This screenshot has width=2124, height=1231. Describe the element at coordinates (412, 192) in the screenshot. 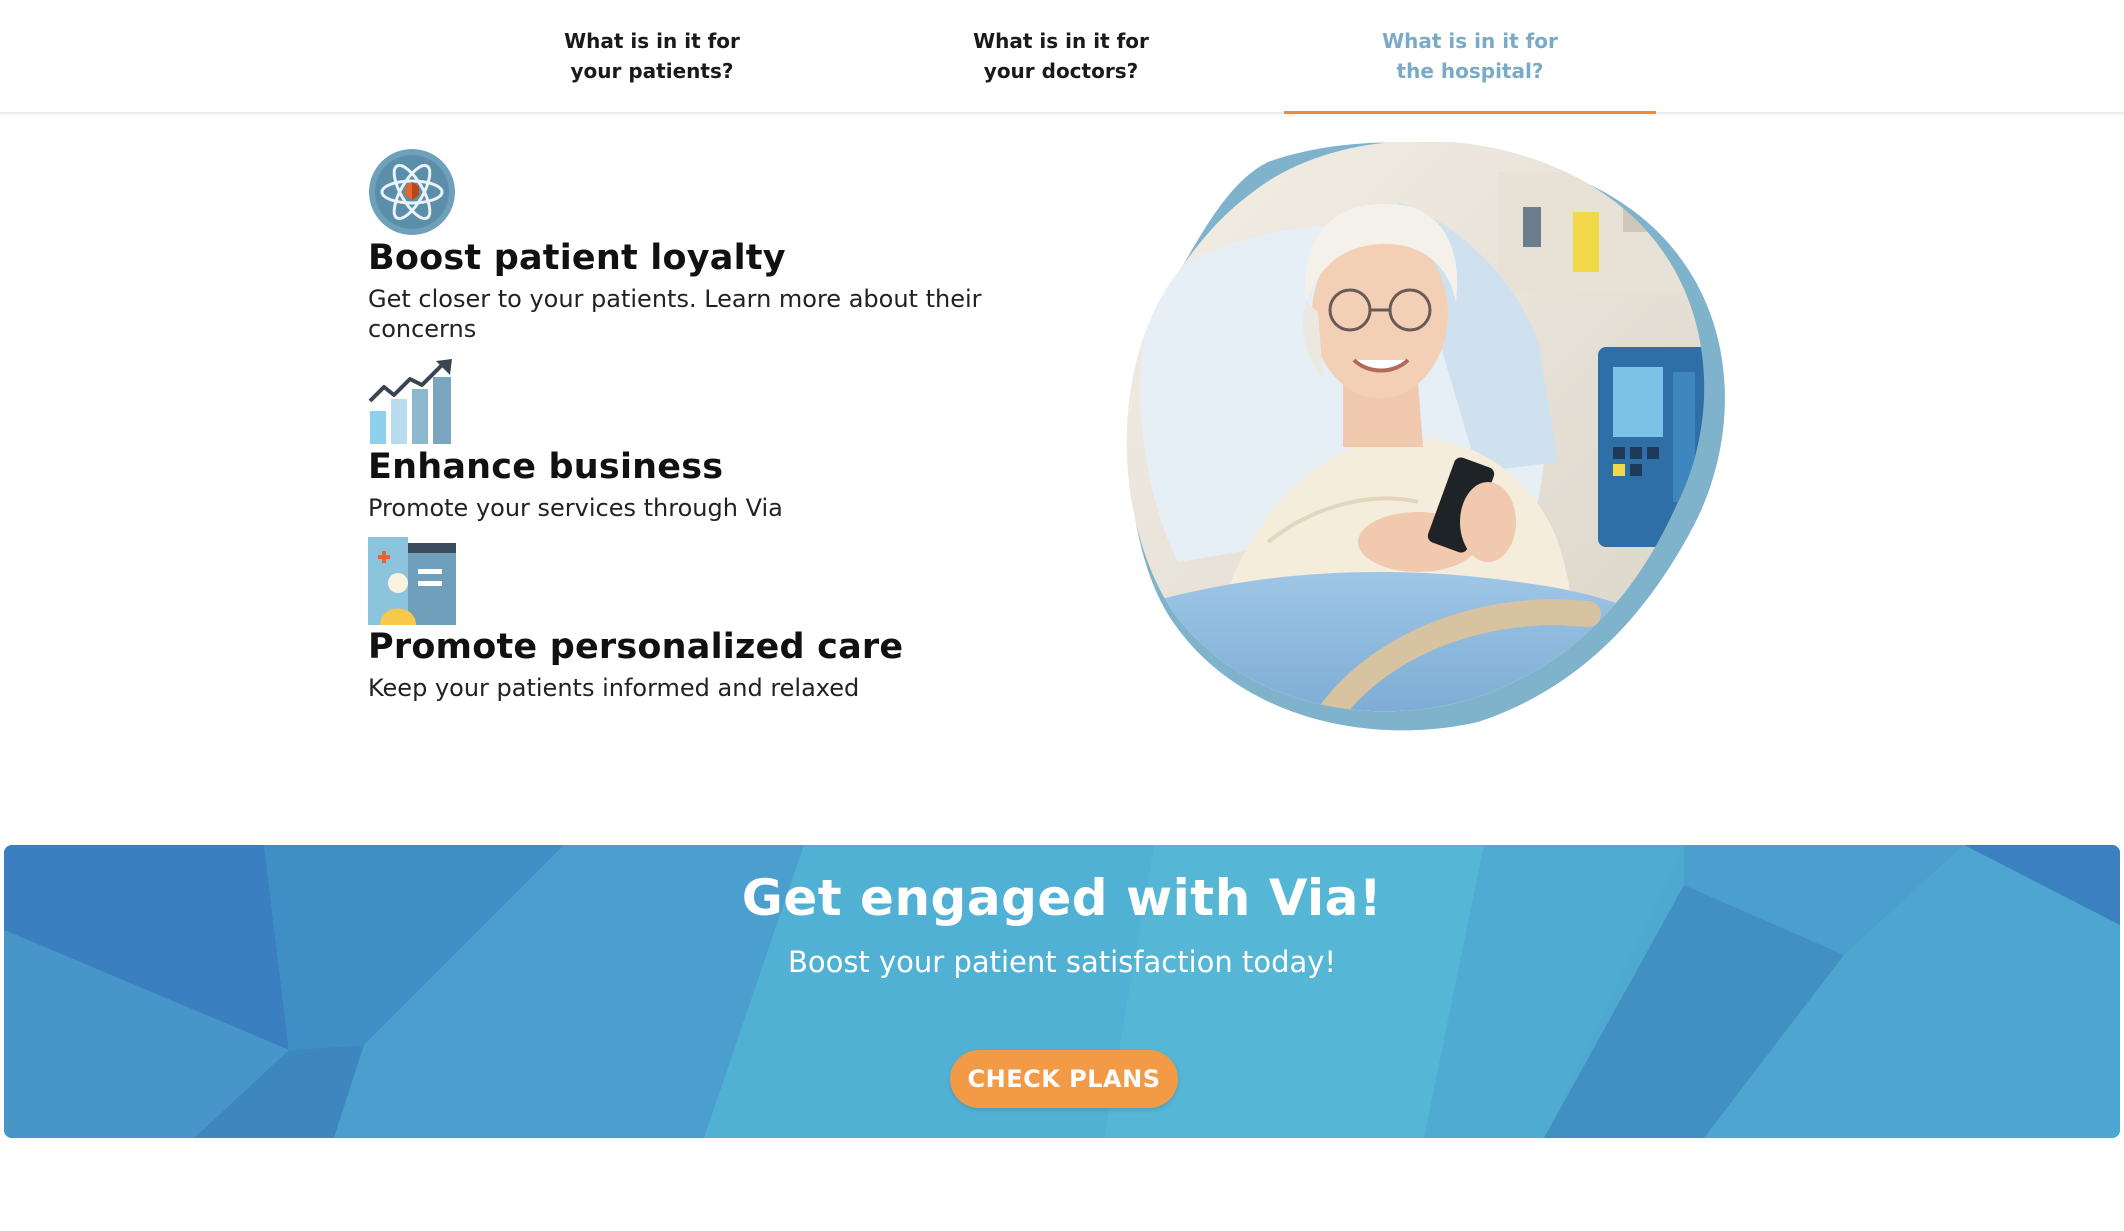

I see `atom-icon` at that location.